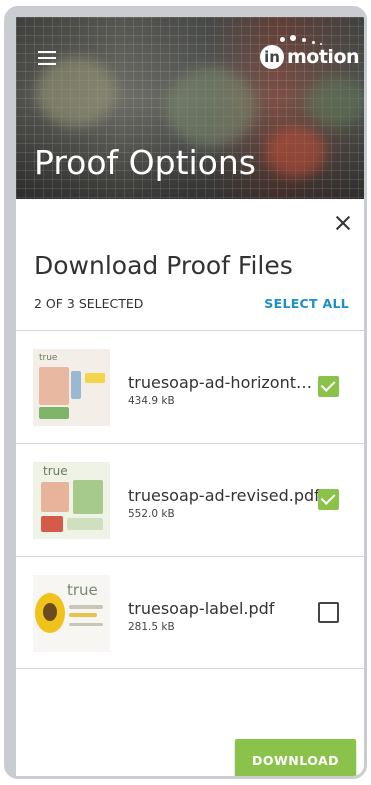 The width and height of the screenshot is (371, 785). Describe the element at coordinates (52, 524) in the screenshot. I see `thumbnail-fruit` at that location.